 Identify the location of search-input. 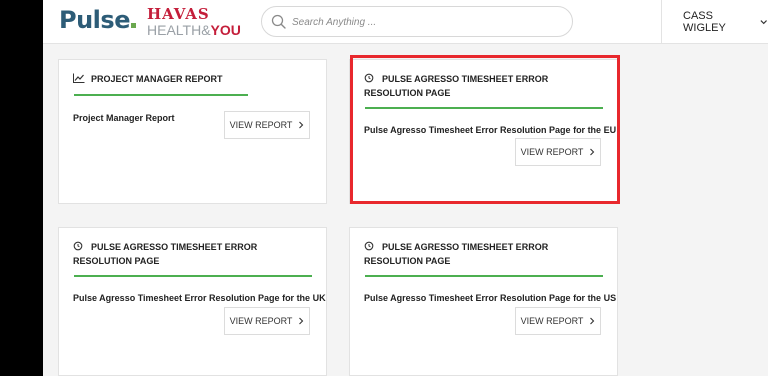
(427, 22).